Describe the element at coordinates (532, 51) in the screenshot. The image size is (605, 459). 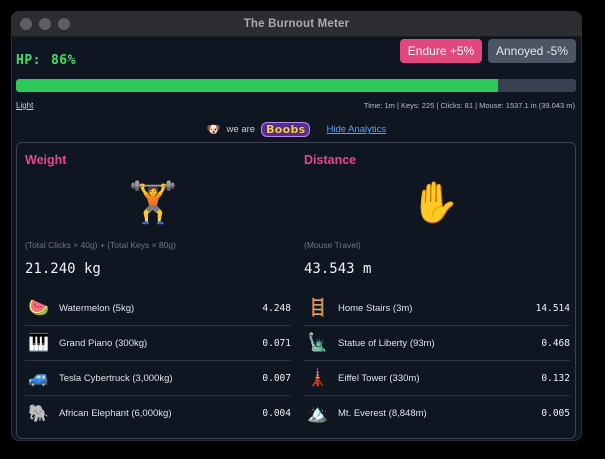
I see `annoyed-button: Annoyed -5%` at that location.